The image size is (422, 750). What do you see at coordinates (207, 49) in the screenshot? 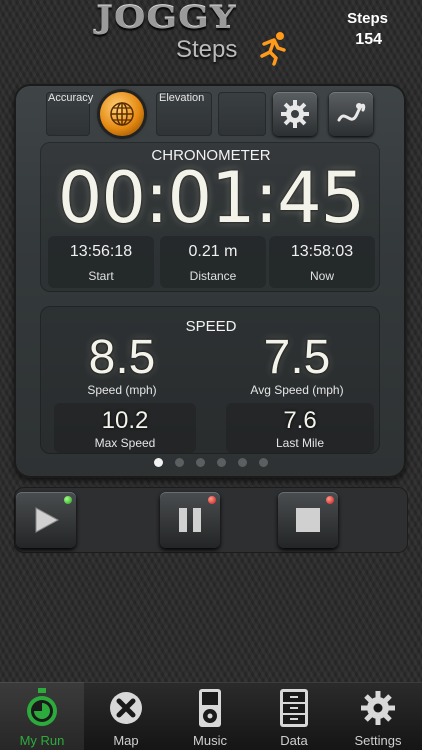
I see `app-logo-subtitle: Steps` at bounding box center [207, 49].